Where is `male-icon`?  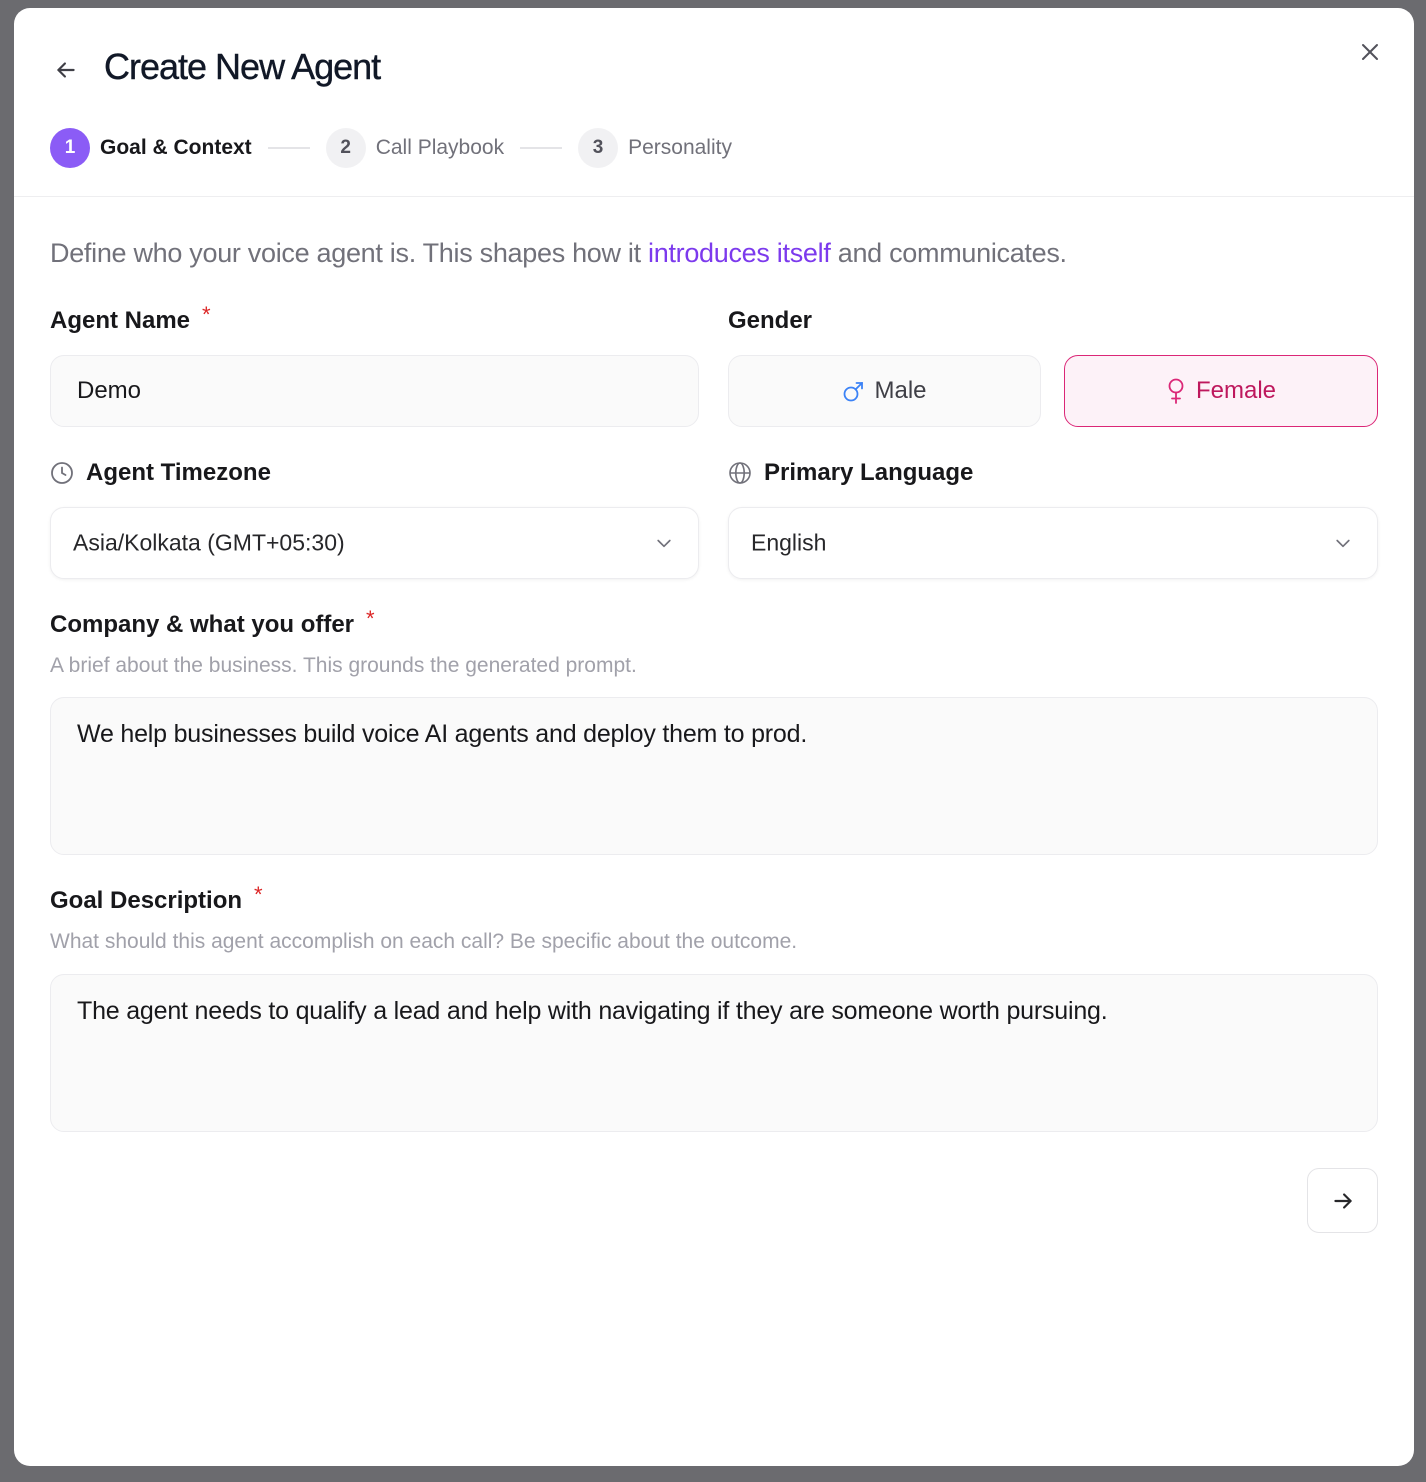
male-icon is located at coordinates (853, 391).